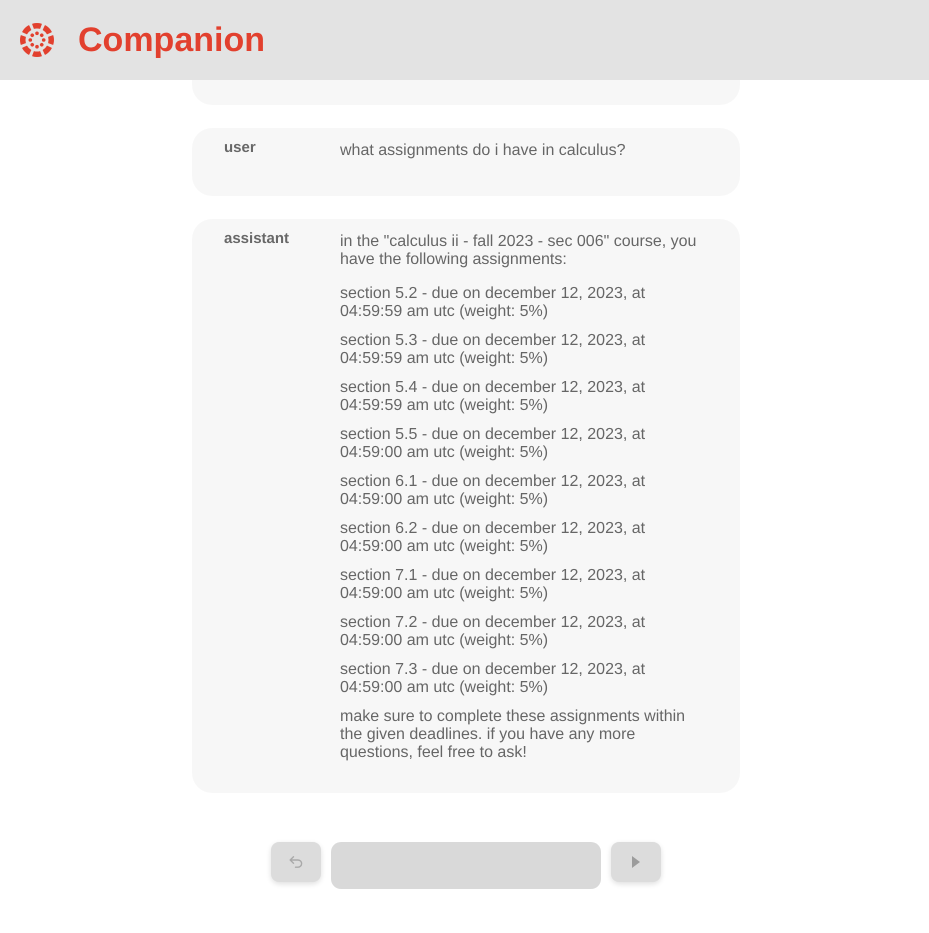 The height and width of the screenshot is (933, 929). What do you see at coordinates (171, 40) in the screenshot?
I see `app-title: Companion` at bounding box center [171, 40].